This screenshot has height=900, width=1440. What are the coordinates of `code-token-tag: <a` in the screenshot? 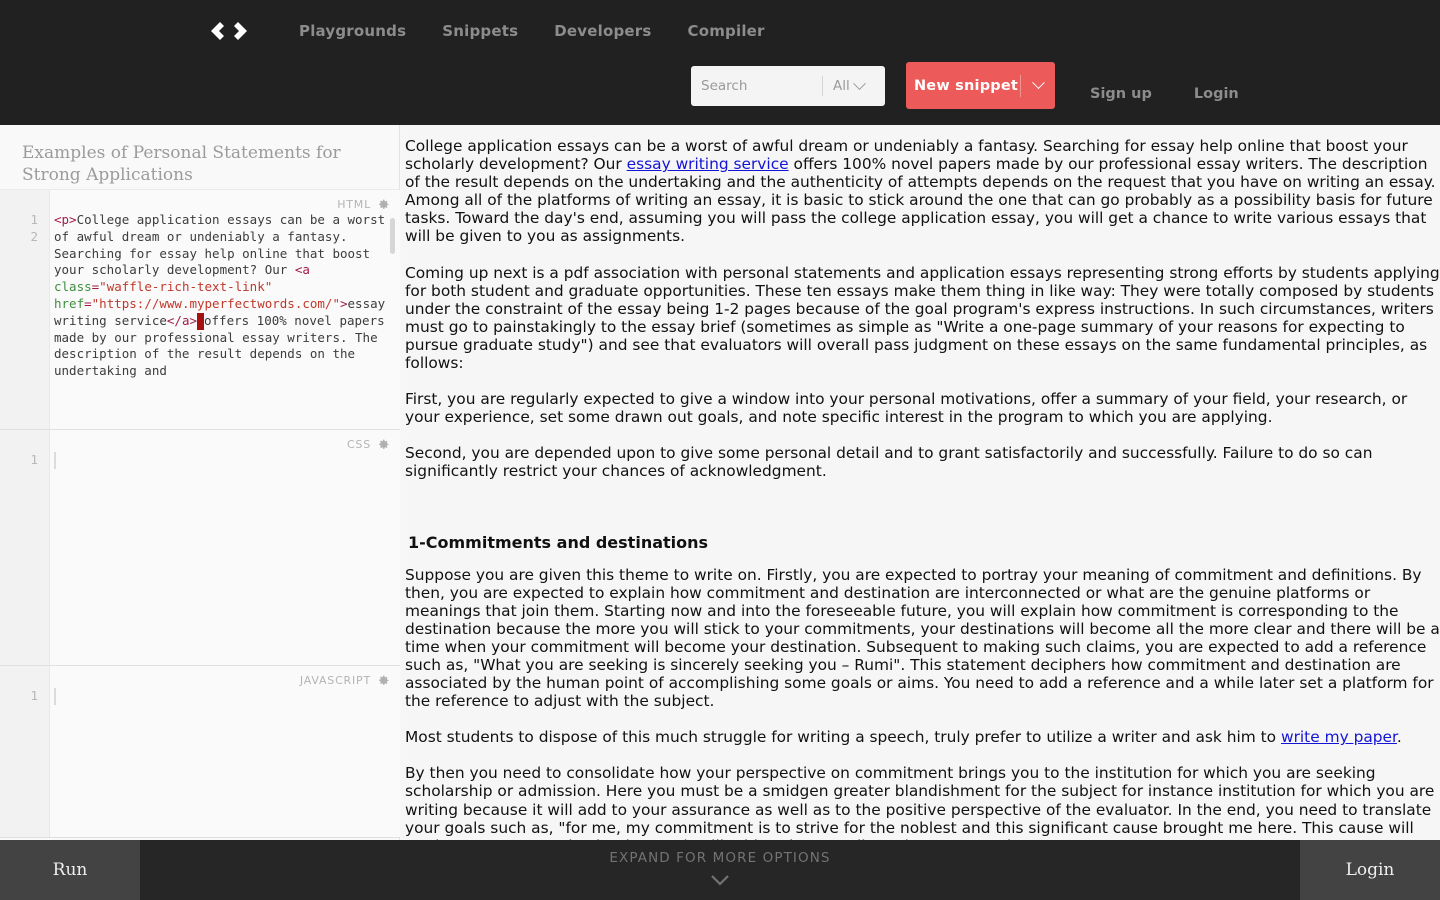 It's located at (306, 270).